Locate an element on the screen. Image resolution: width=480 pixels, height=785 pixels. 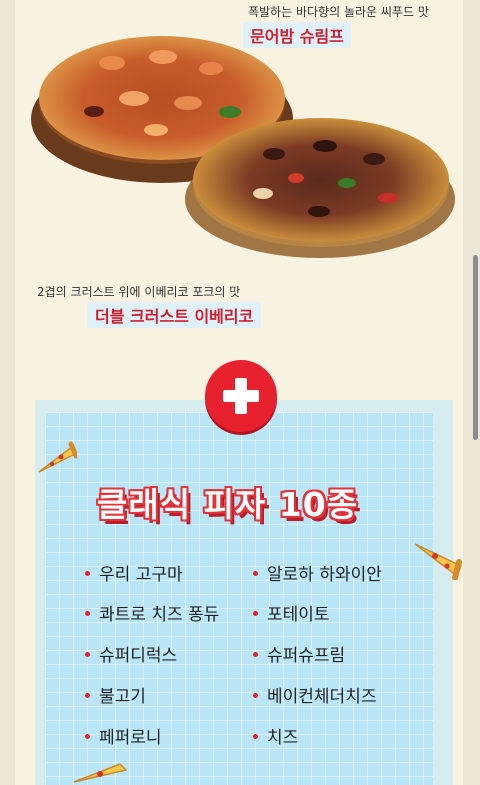
pizza2-name: 더블 크러스트 이베리코 is located at coordinates (174, 315).